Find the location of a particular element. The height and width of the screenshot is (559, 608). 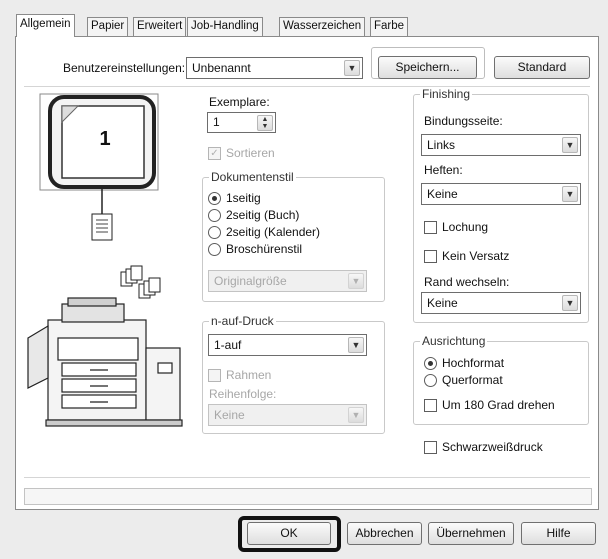

bw-checkbox is located at coordinates (430, 447).